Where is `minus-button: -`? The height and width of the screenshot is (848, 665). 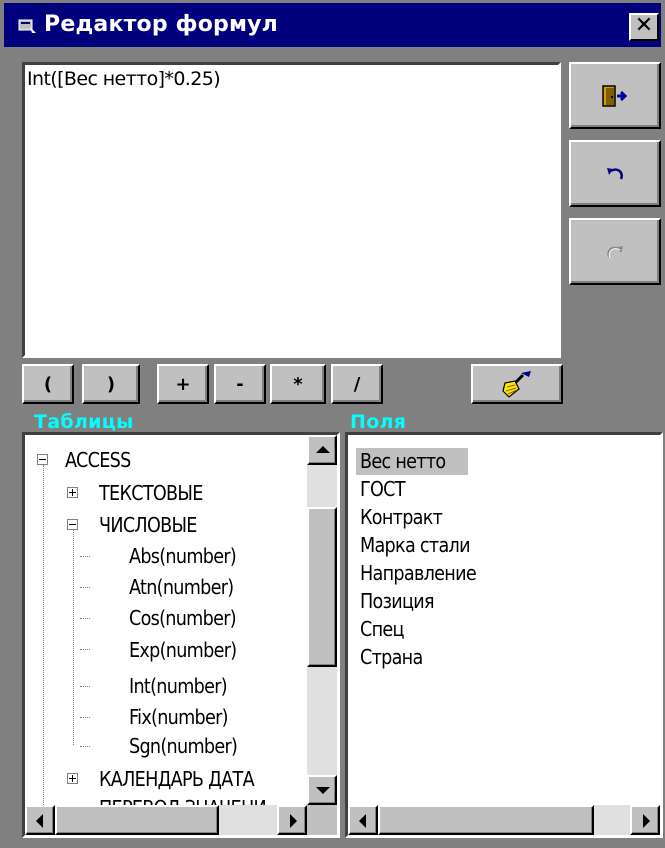
minus-button: - is located at coordinates (240, 384).